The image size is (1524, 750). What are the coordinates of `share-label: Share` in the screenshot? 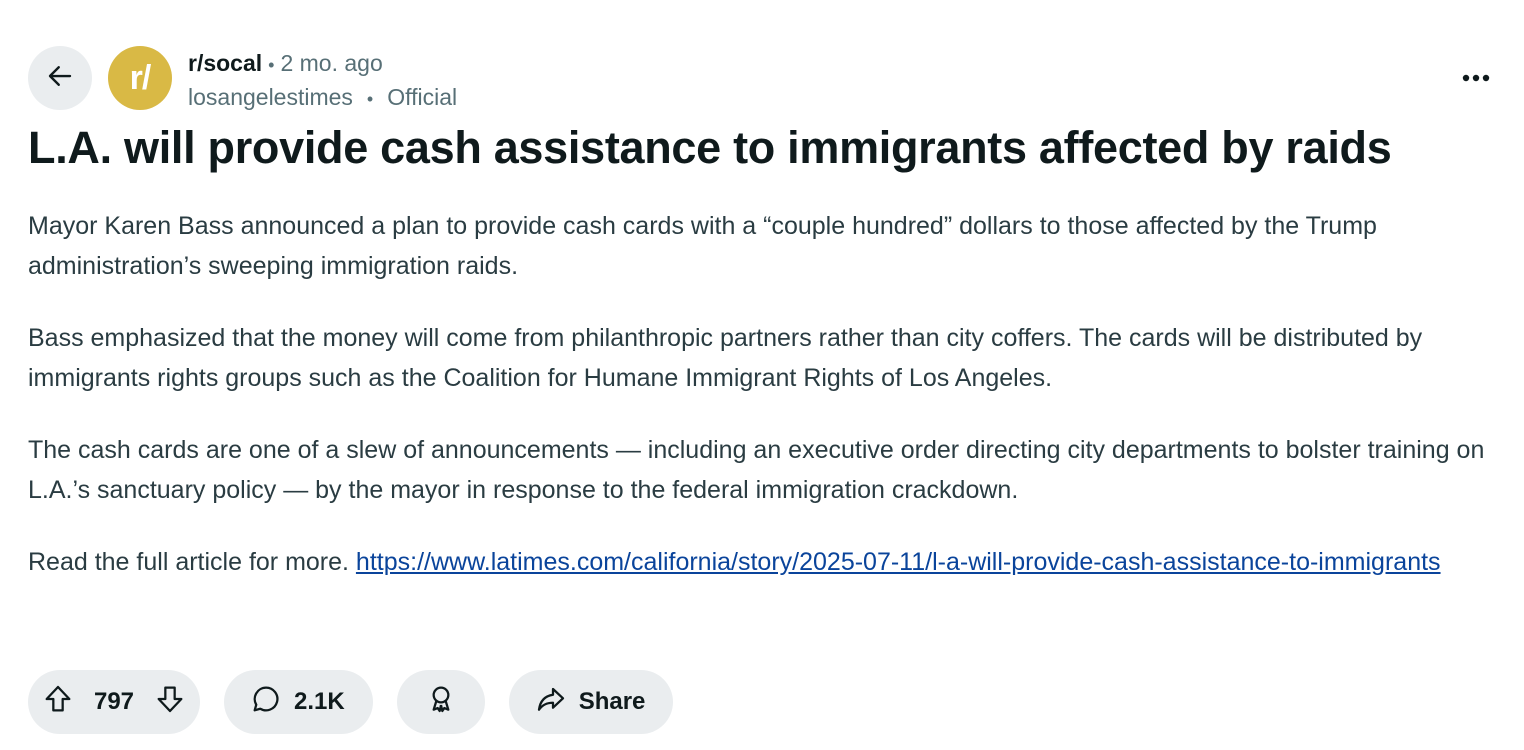 It's located at (612, 701).